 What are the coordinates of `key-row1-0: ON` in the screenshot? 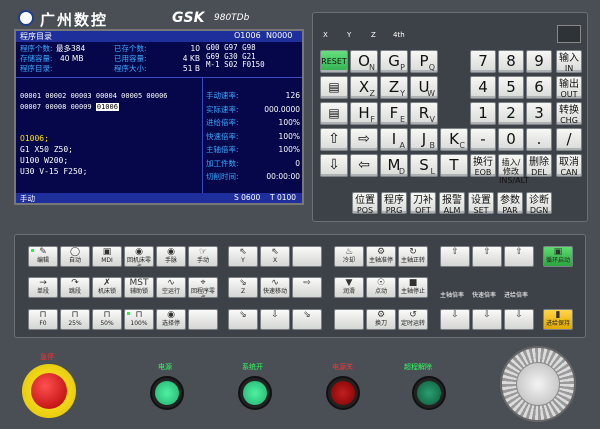 It's located at (364, 61).